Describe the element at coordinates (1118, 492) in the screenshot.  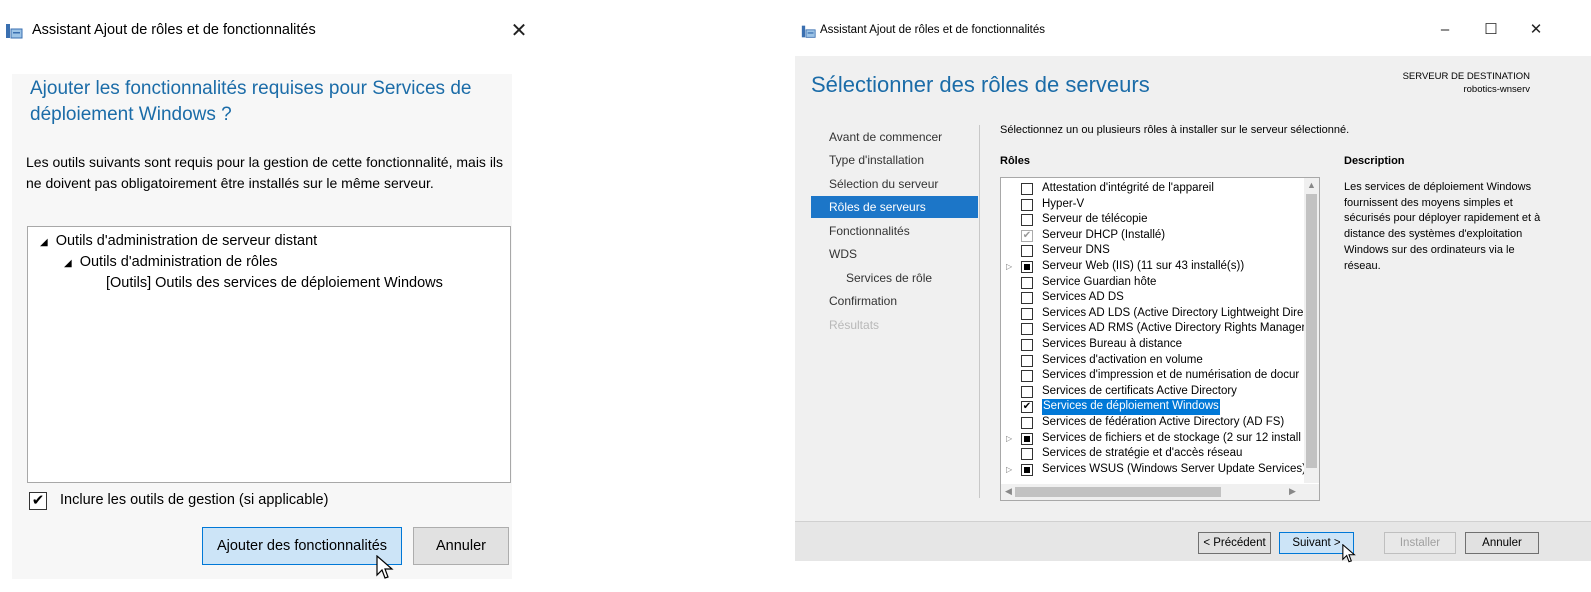
I see `horizontal-scroll-thumb` at that location.